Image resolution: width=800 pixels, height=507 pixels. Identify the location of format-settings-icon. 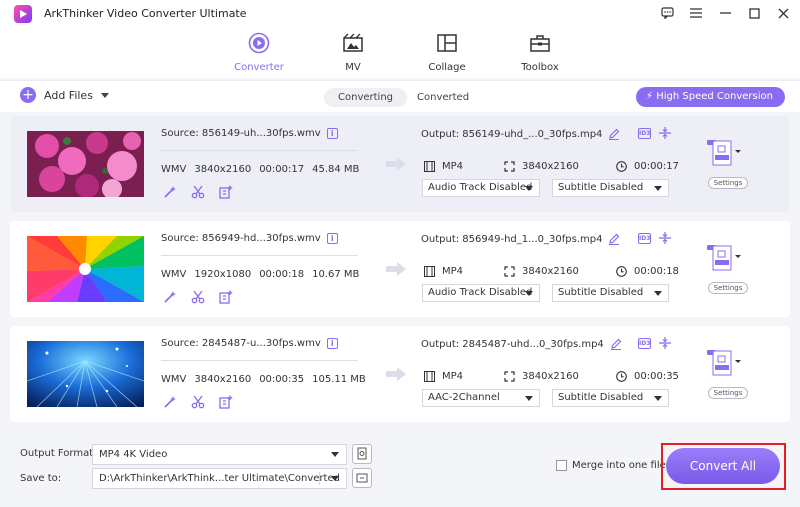
(362, 453).